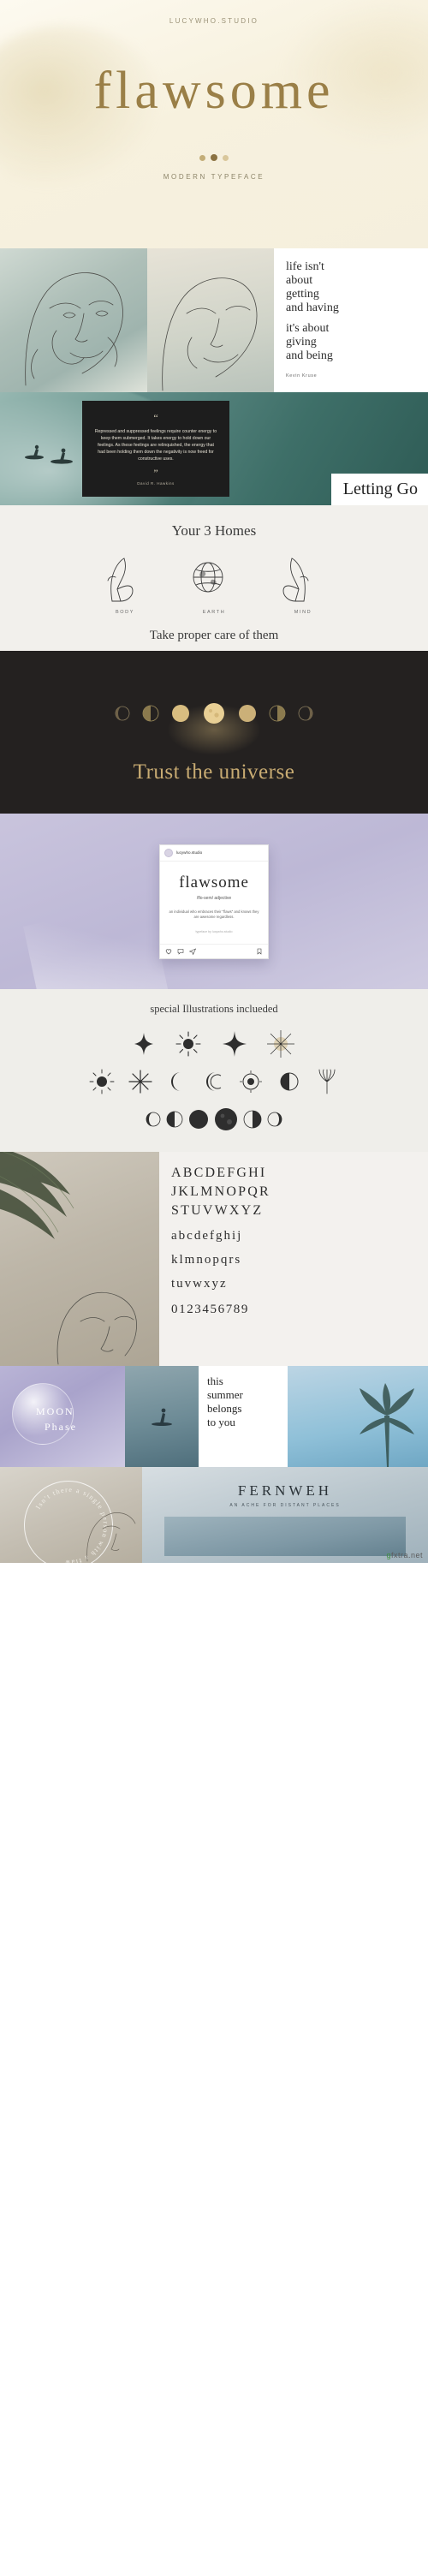  What do you see at coordinates (303, 613) in the screenshot?
I see `home-caption-mind: MIND` at bounding box center [303, 613].